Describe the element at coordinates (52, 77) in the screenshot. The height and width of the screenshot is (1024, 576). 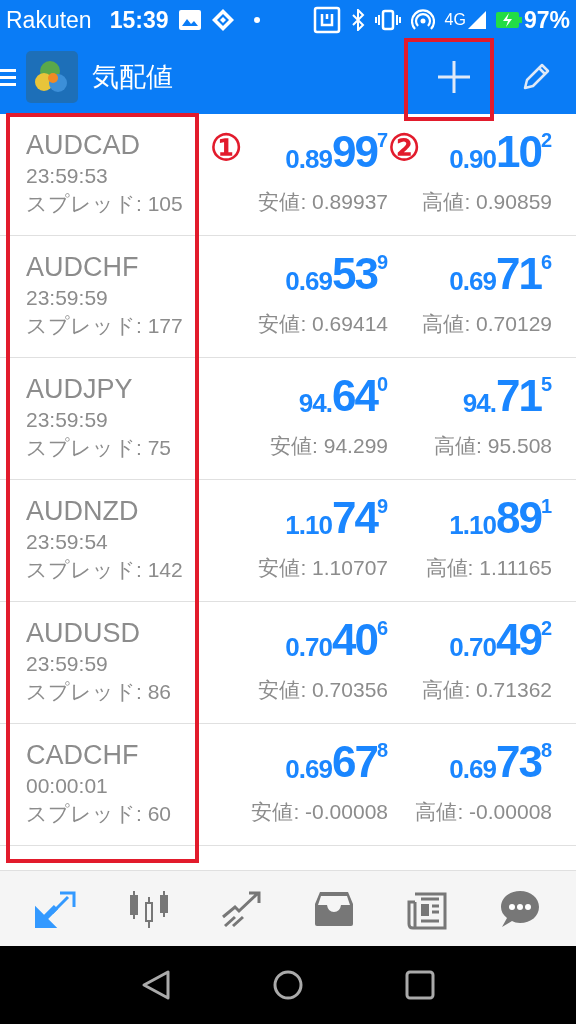
I see `app-logo-icon` at that location.